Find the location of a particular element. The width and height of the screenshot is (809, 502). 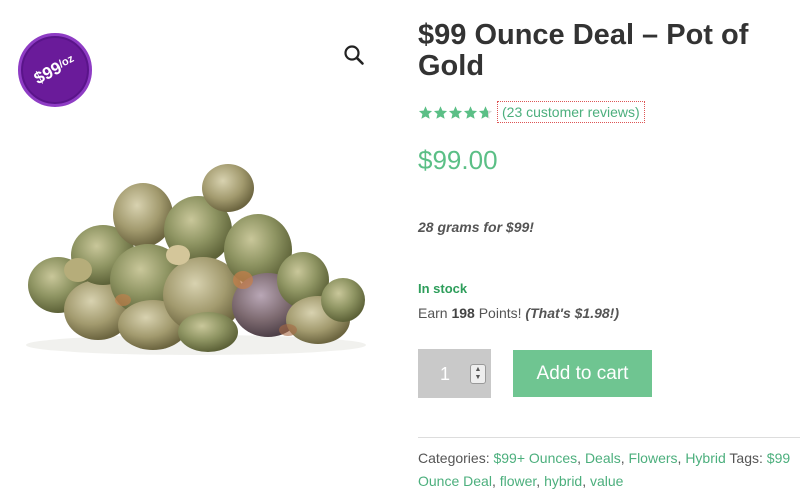

tag-link: flower is located at coordinates (518, 481).